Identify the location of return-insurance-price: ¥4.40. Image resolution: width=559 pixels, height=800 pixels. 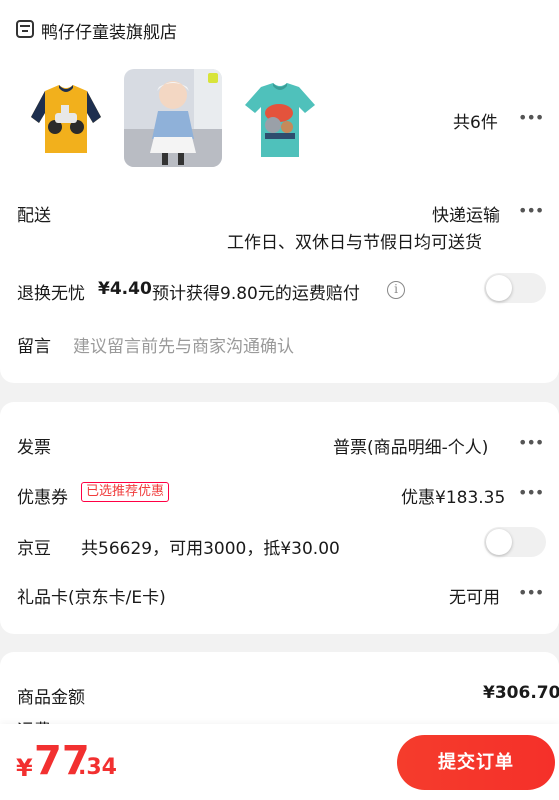
(125, 289).